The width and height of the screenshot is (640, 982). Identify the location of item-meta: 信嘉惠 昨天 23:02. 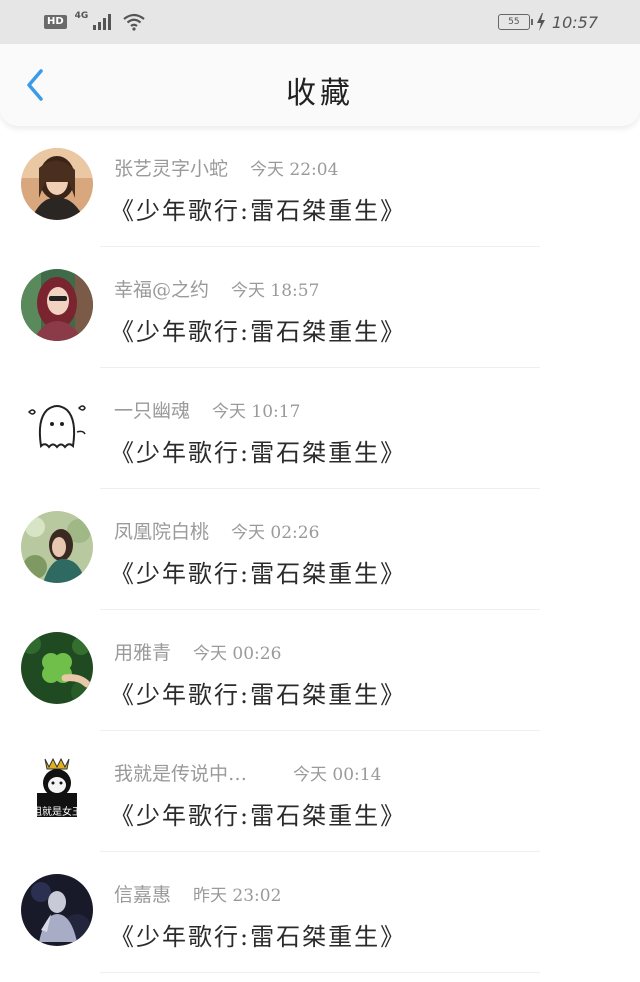
(198, 893).